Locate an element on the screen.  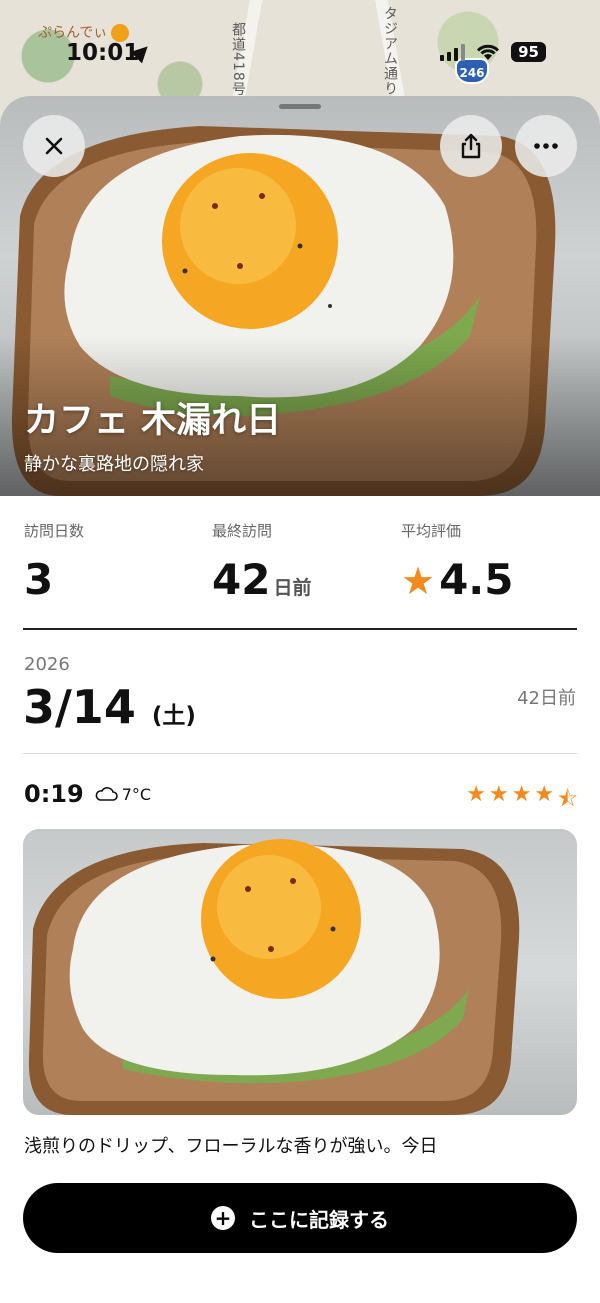
stat-label: 最終訪問 is located at coordinates (242, 531).